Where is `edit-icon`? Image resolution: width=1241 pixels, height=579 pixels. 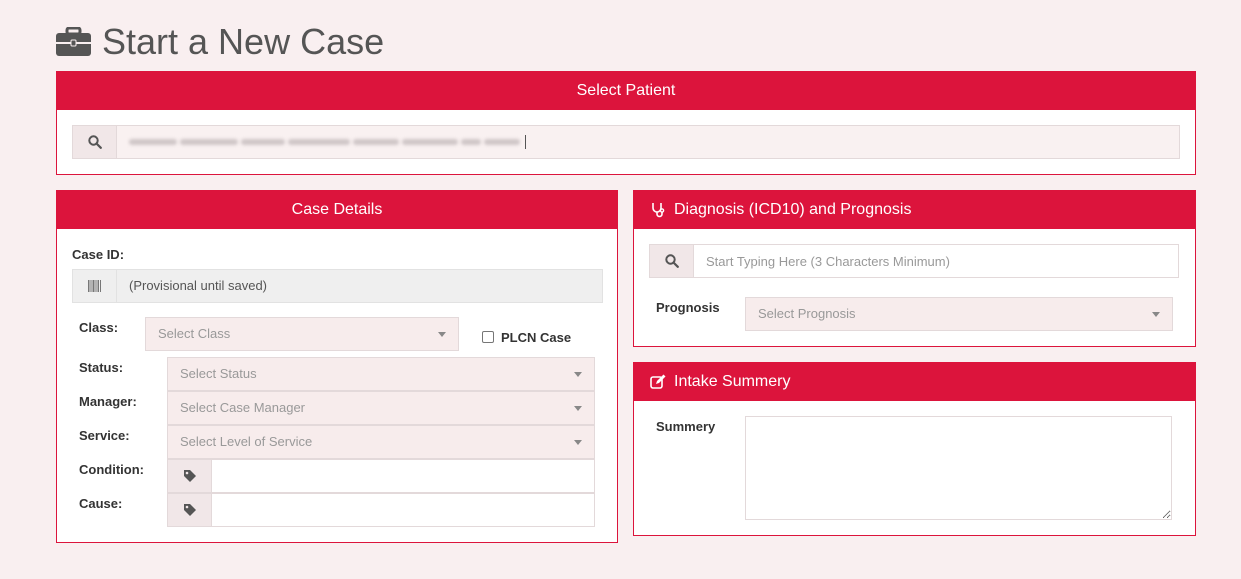
edit-icon is located at coordinates (658, 381).